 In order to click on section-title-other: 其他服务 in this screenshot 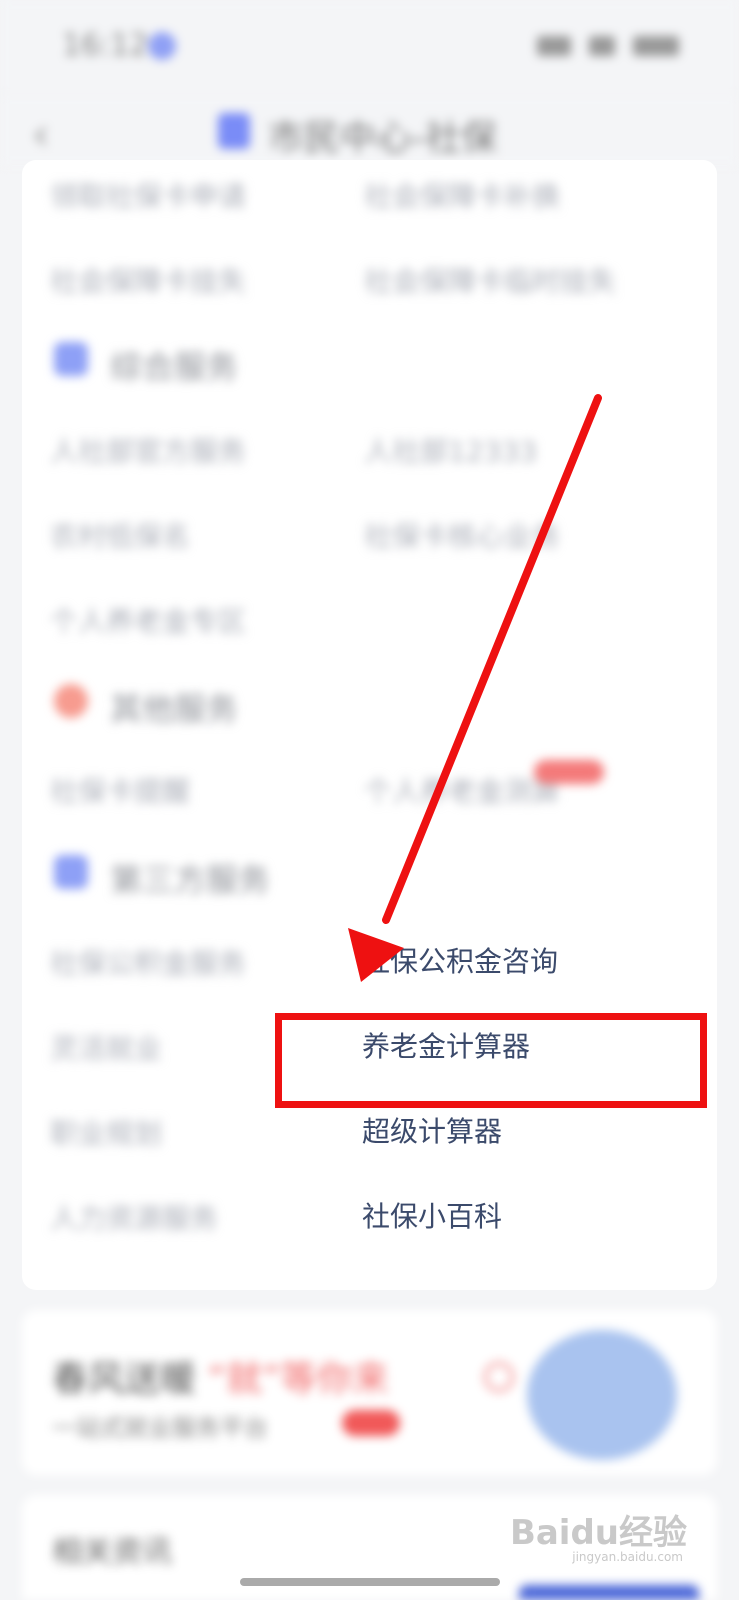, I will do `click(174, 709)`.